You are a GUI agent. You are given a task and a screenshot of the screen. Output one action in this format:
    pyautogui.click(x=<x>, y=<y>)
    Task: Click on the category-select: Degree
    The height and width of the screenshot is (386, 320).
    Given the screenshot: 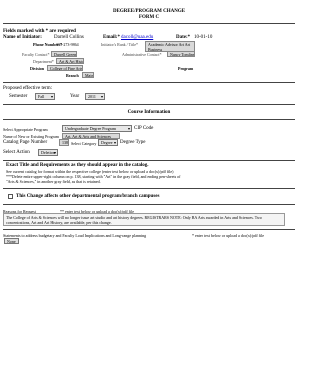 What is the action you would take?
    pyautogui.click(x=108, y=142)
    